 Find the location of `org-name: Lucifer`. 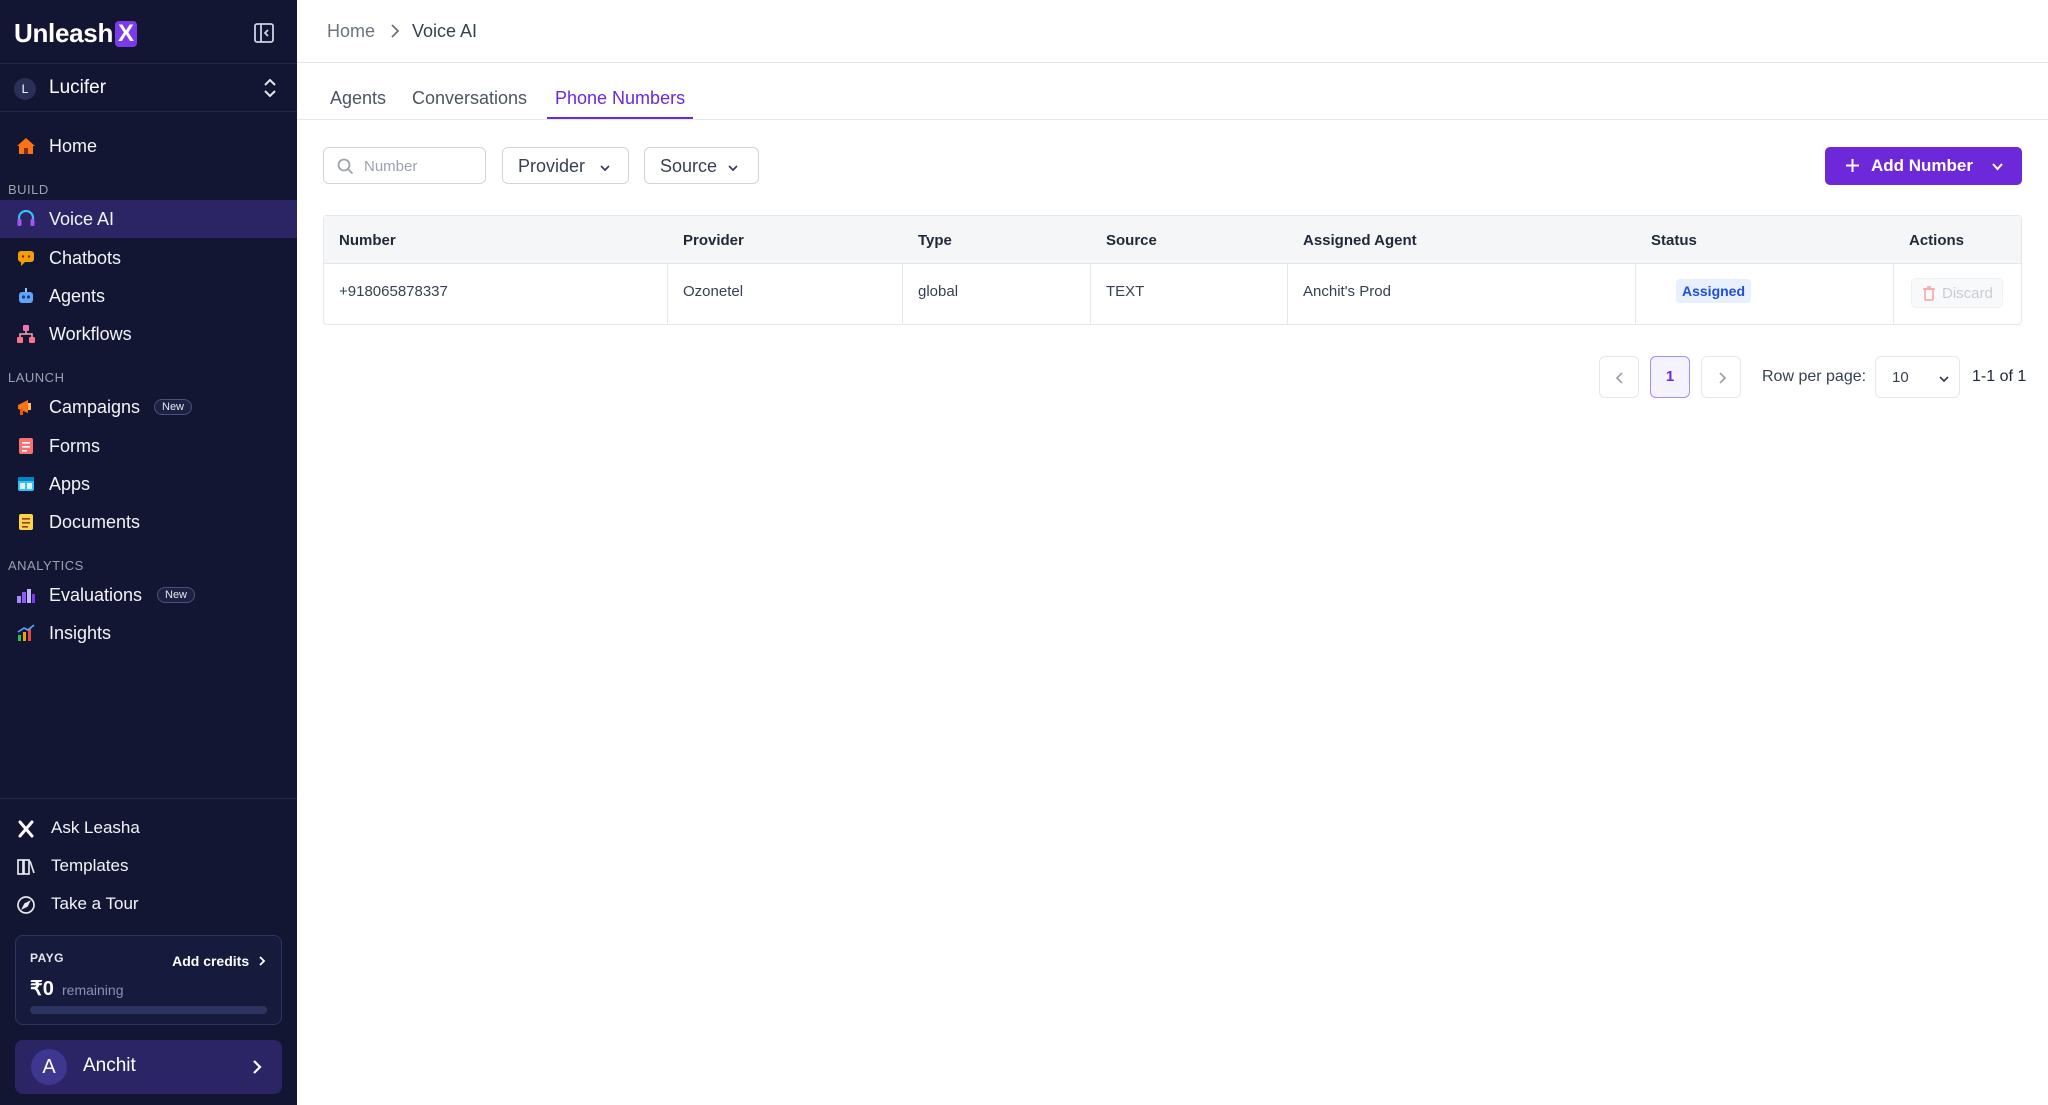

org-name: Lucifer is located at coordinates (78, 87).